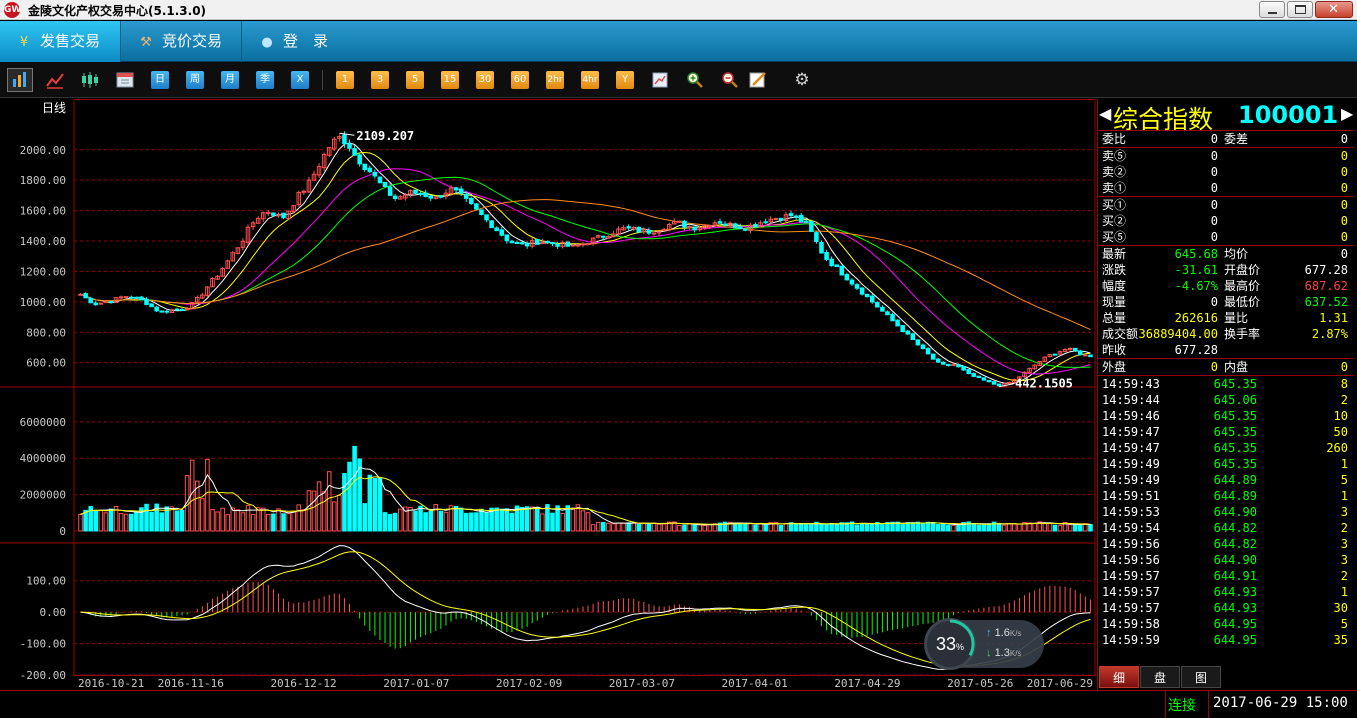 This screenshot has width=1357, height=718. I want to click on price-tick-label: 800.00, so click(46, 332).